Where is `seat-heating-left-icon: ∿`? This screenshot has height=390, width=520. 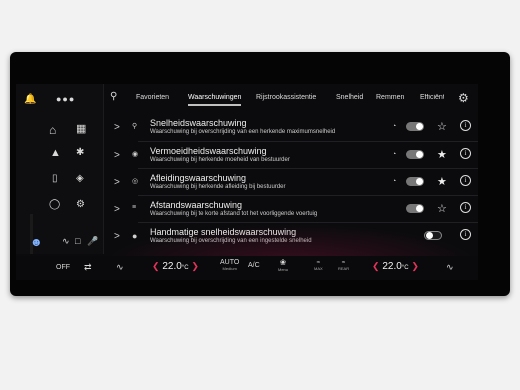 seat-heating-left-icon: ∿ is located at coordinates (120, 267).